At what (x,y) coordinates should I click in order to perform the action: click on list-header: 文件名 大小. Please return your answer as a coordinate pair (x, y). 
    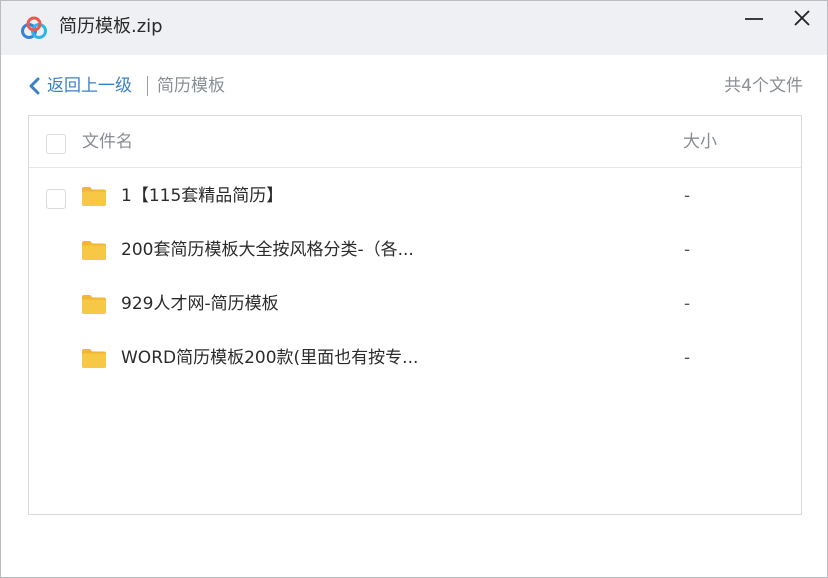
    Looking at the image, I should click on (415, 142).